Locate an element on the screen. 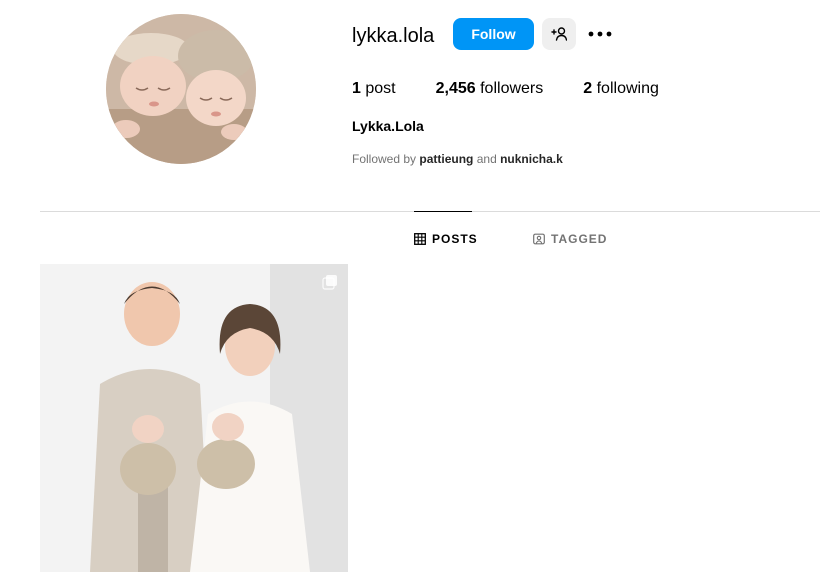  following-count-value: 2 is located at coordinates (588, 88).